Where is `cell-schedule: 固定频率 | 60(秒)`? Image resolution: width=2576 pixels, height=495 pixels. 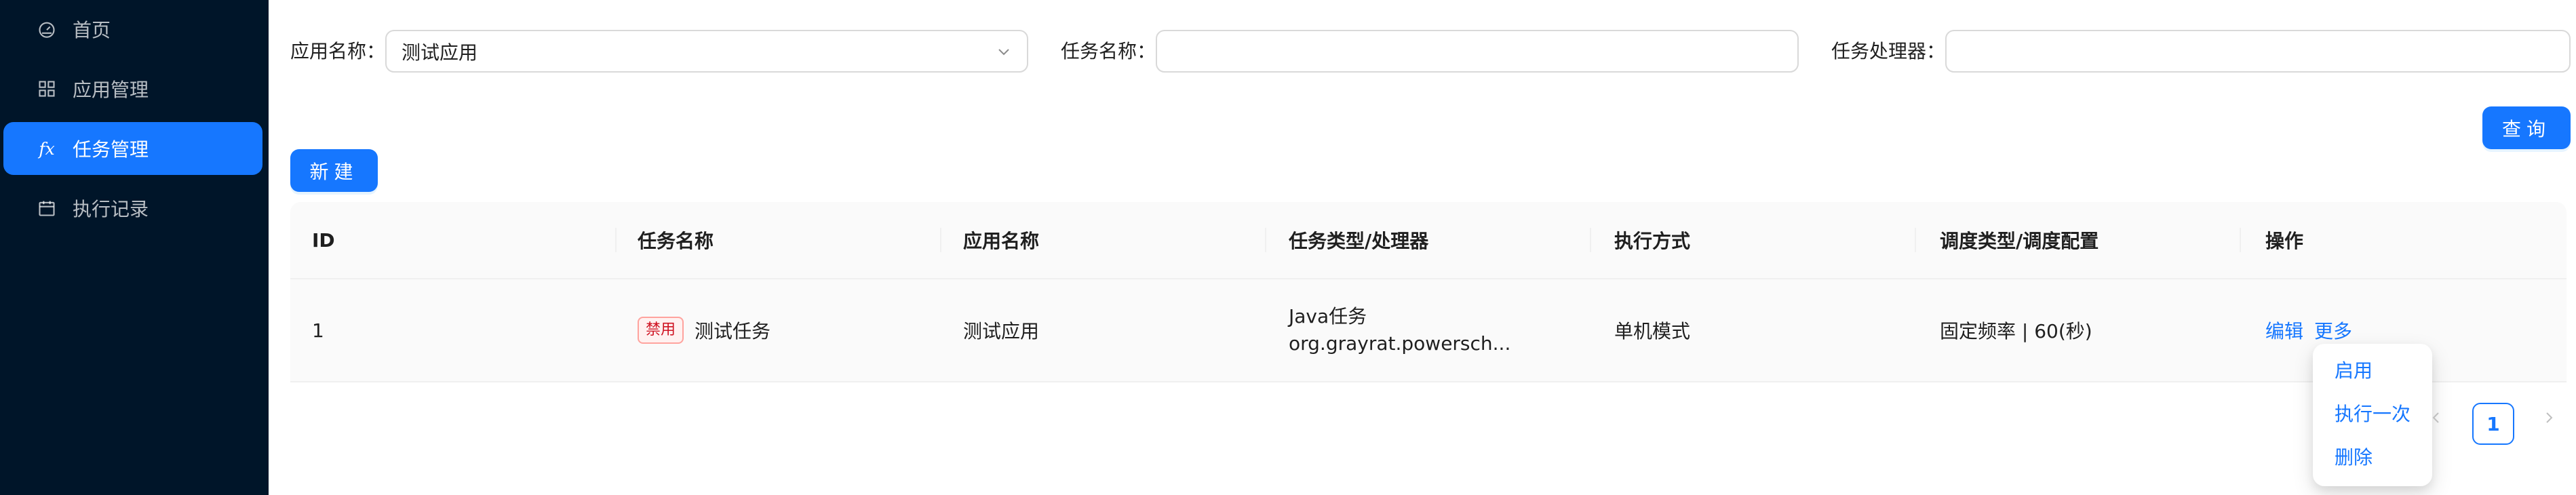
cell-schedule: 固定频率 | 60(秒) is located at coordinates (2016, 331).